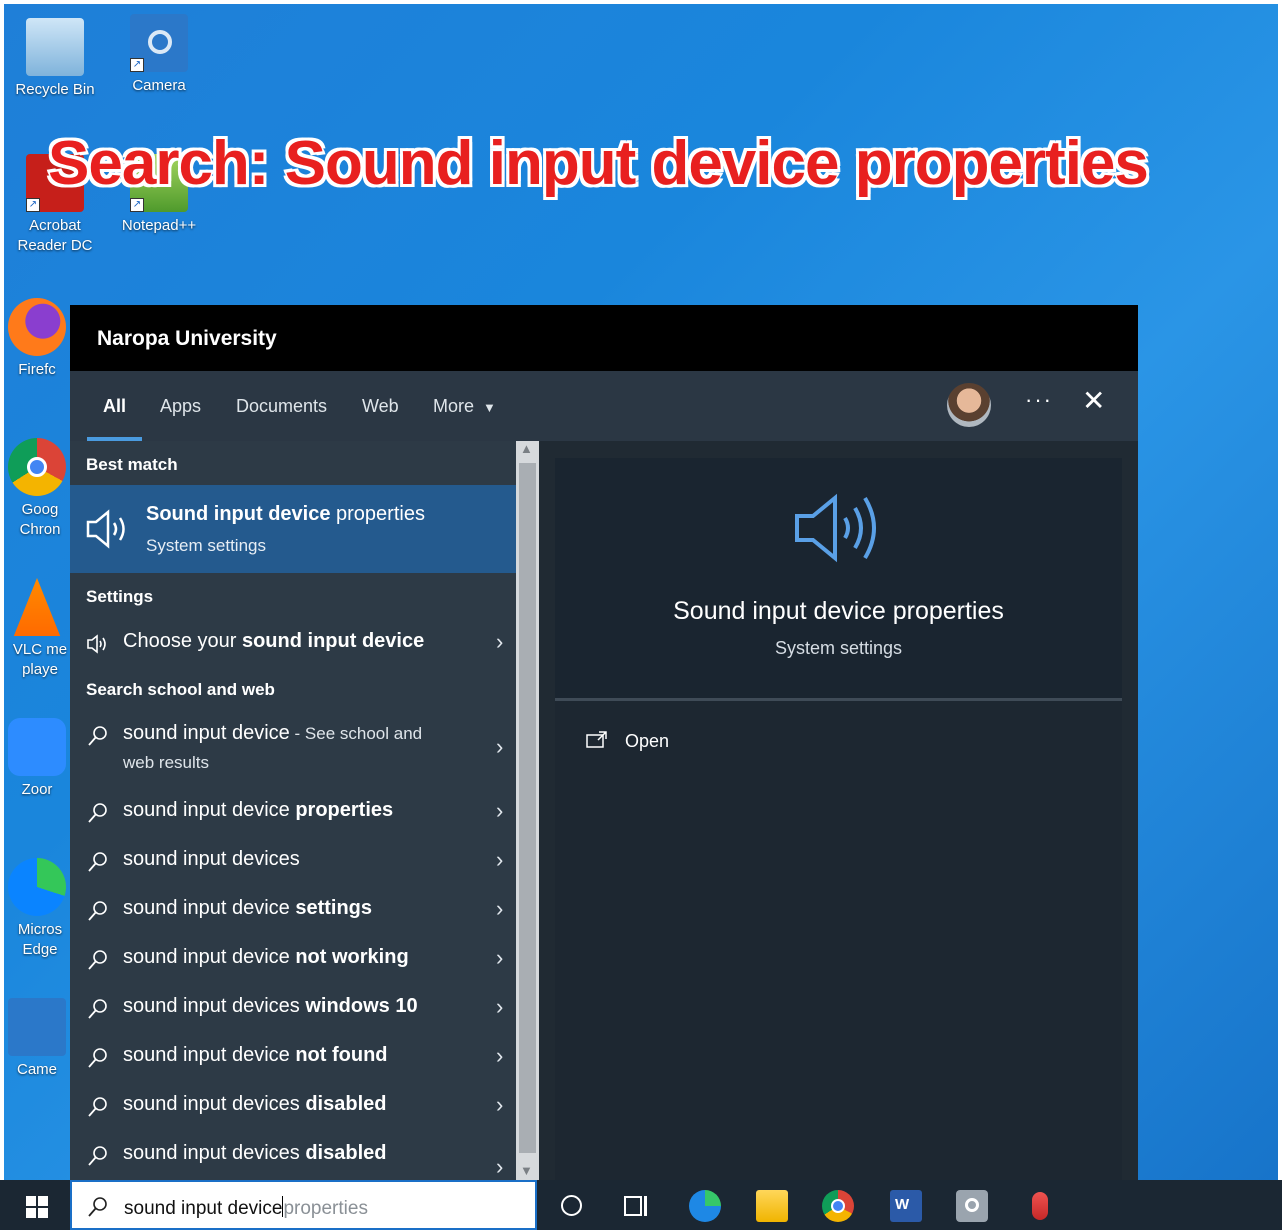 The image size is (1282, 1230). What do you see at coordinates (380, 406) in the screenshot?
I see `tab-web: Web` at bounding box center [380, 406].